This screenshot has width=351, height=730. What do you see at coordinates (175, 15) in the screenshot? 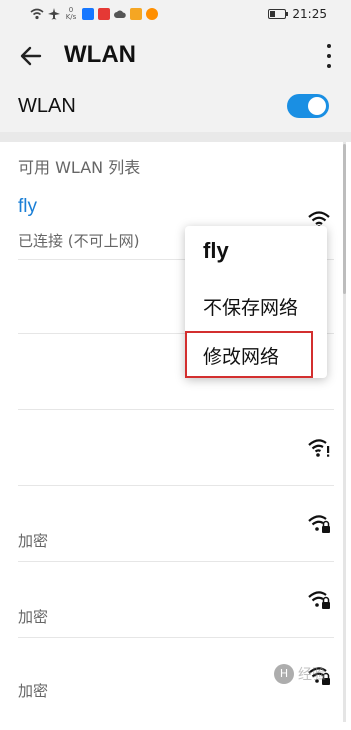
I see `status-bar: 0 K/s 21:25` at bounding box center [175, 15].